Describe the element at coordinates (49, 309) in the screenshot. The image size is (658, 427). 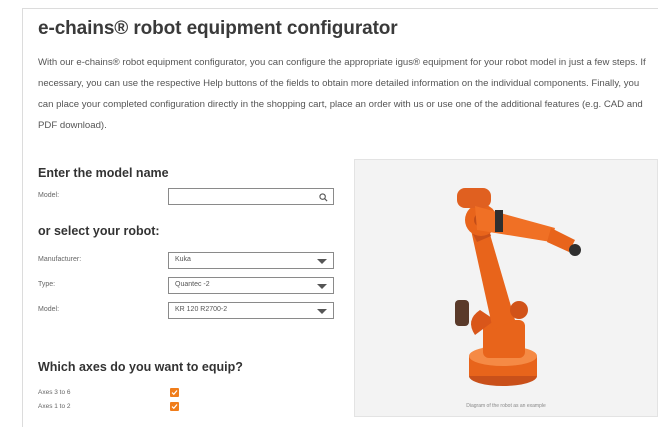
I see `model-label: Model:` at that location.